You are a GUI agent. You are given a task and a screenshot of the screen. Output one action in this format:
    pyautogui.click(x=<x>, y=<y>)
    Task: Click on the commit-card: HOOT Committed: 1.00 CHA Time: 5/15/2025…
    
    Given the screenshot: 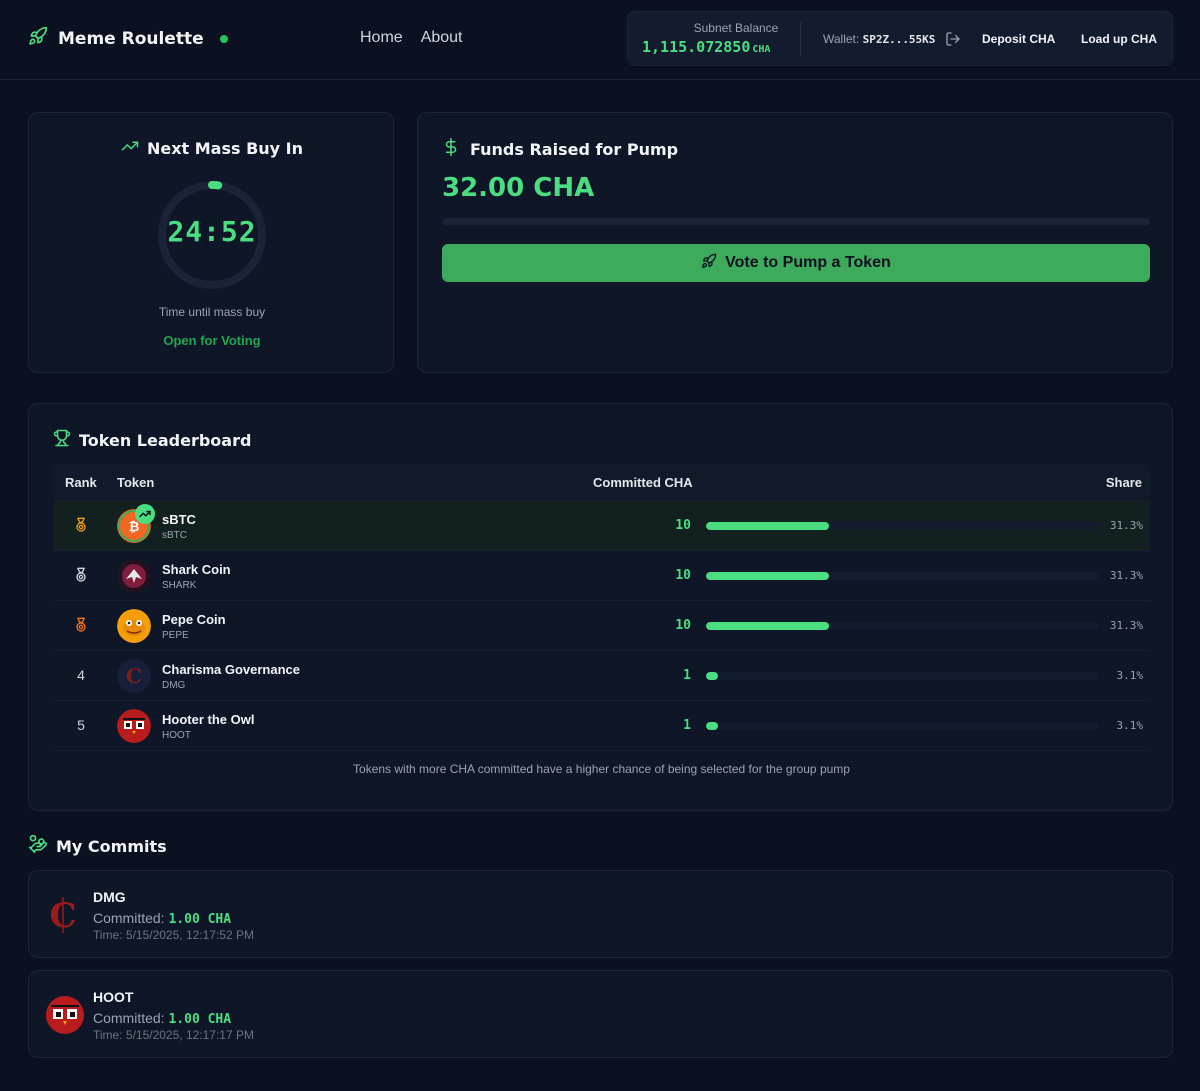 What is the action you would take?
    pyautogui.click(x=600, y=1014)
    